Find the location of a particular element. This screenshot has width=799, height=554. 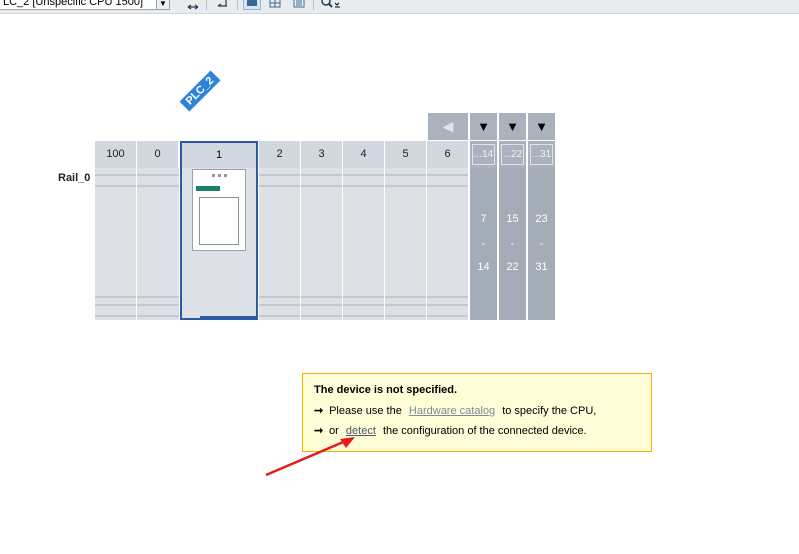

swap-icon is located at coordinates (193, 5).